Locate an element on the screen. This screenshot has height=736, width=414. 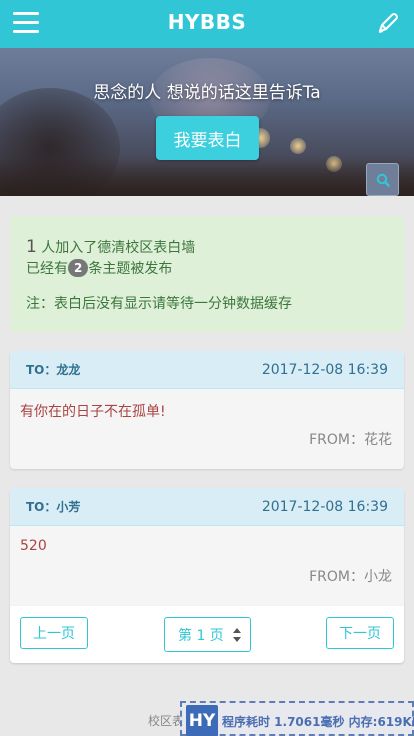
post-sender: FROM：小龙 is located at coordinates (350, 577).